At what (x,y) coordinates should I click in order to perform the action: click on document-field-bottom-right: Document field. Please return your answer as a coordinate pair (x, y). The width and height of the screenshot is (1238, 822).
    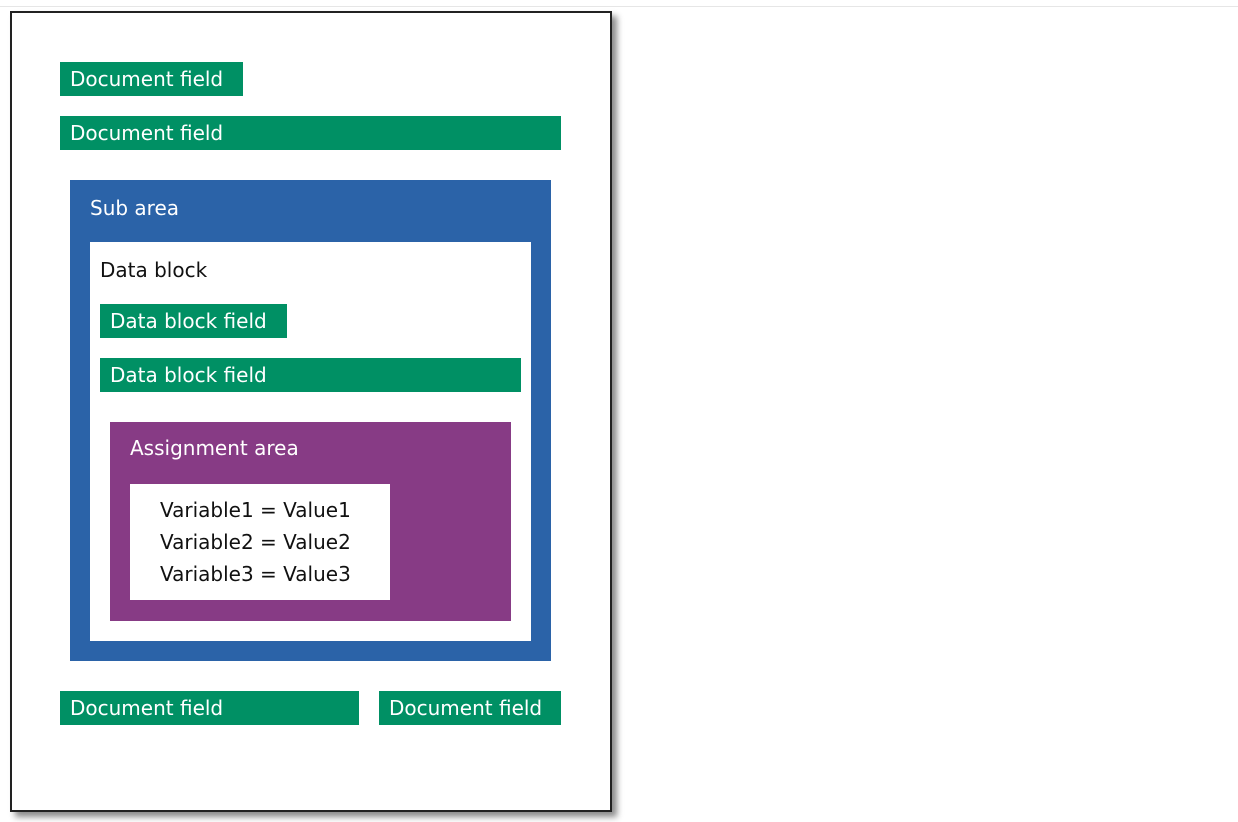
    Looking at the image, I should click on (470, 708).